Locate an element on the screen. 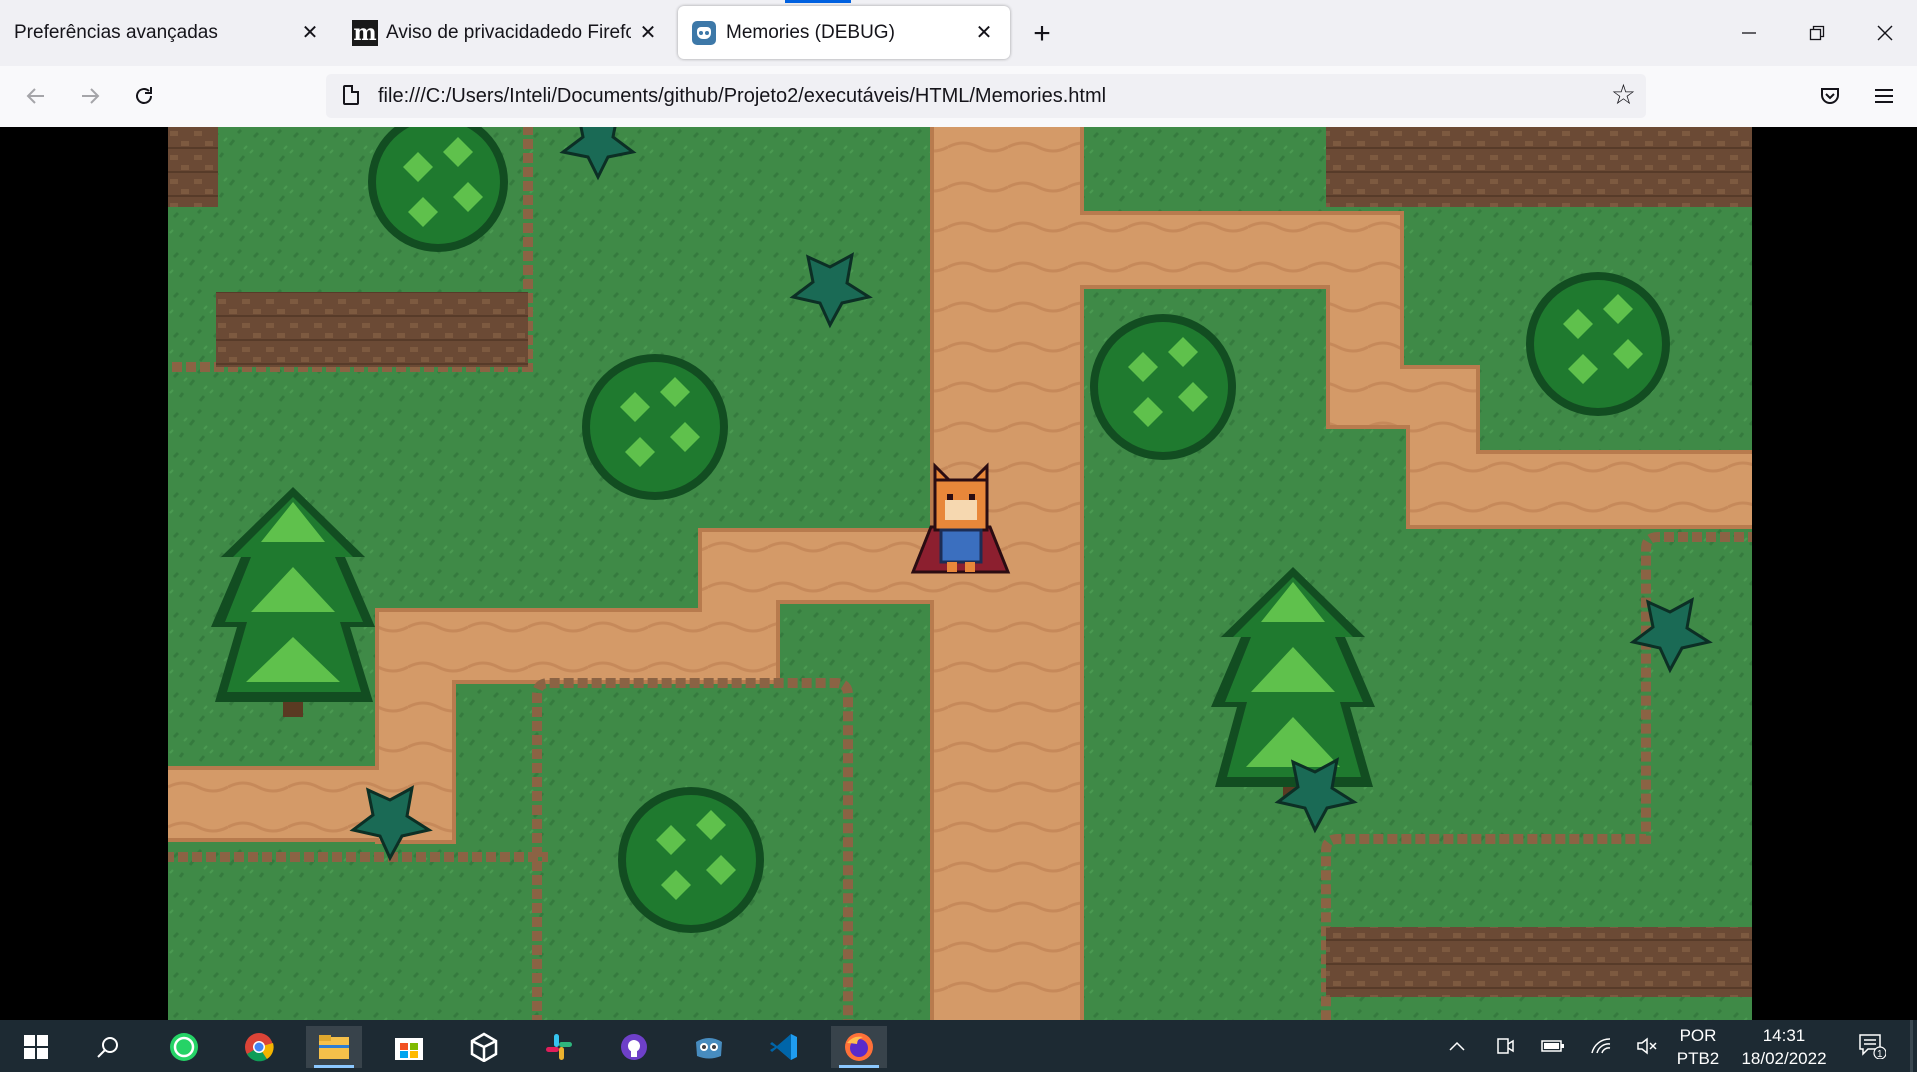  meet-now-button is located at coordinates (1505, 1046).